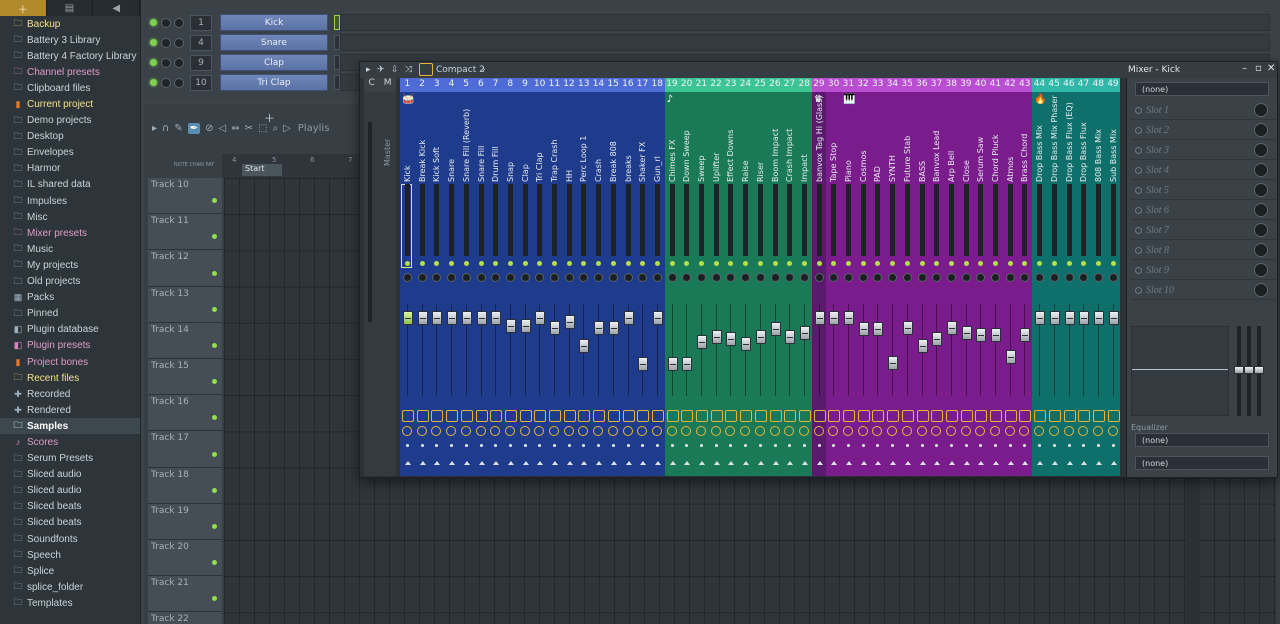 The height and width of the screenshot is (624, 1280). I want to click on start-marker: Start, so click(262, 170).